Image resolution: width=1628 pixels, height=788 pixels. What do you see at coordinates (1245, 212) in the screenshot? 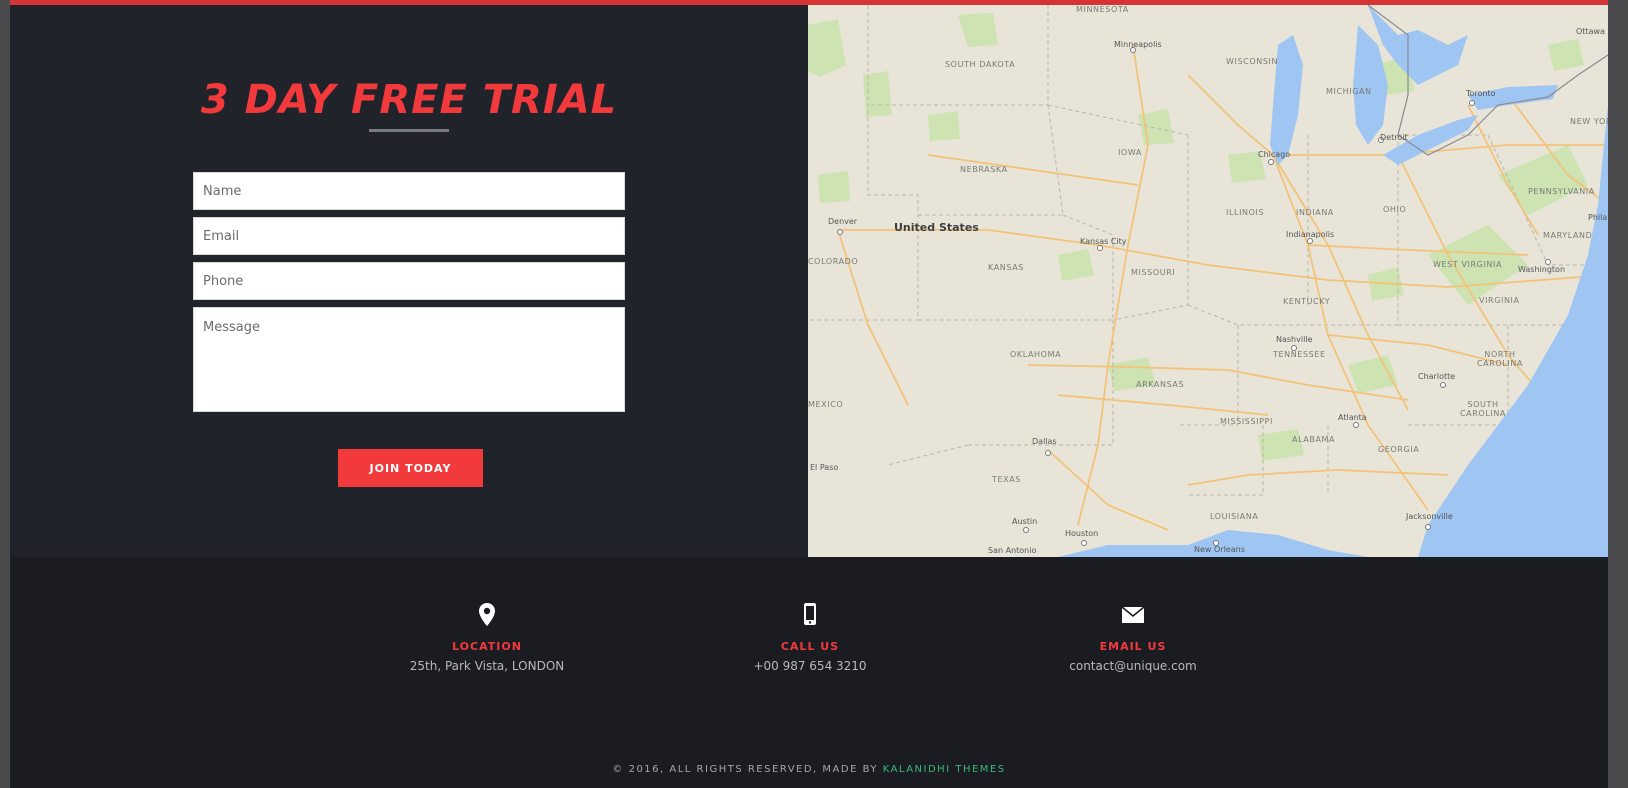
I see `map-state-label: ILLINOIS` at bounding box center [1245, 212].